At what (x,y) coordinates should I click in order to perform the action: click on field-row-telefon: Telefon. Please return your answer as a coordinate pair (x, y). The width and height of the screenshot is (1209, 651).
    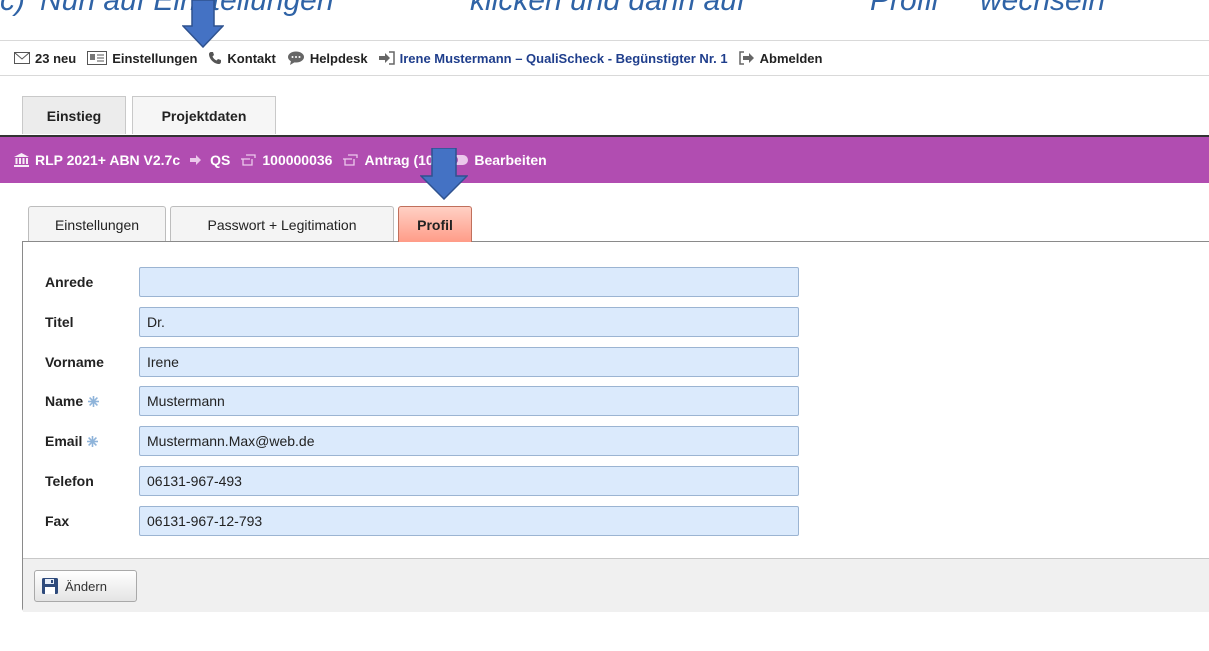
    Looking at the image, I should click on (423, 481).